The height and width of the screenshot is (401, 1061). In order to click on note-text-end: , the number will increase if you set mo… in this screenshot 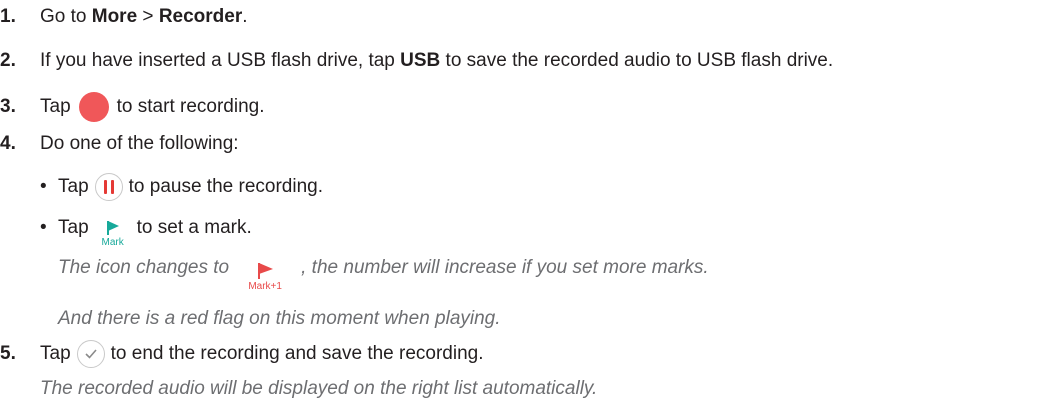, I will do `click(505, 267)`.